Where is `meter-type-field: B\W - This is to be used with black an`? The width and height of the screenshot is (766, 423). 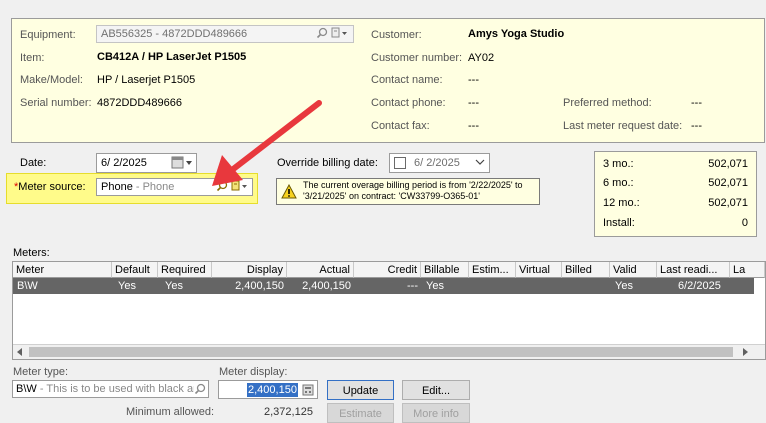
meter-type-field: B\W - This is to be used with black an is located at coordinates (110, 389).